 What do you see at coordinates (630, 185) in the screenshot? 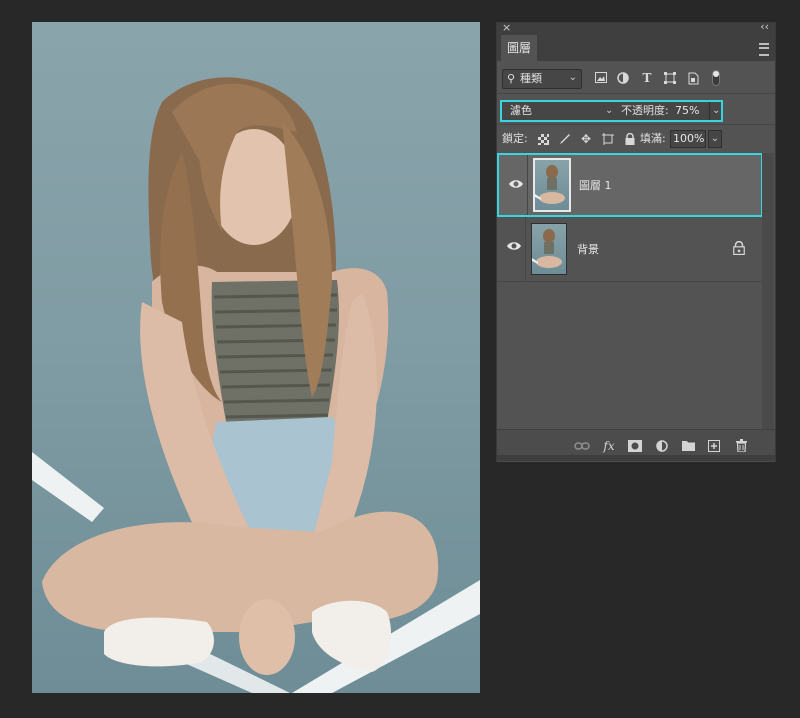
I see `layer-row-layer-1: 圖層 1` at bounding box center [630, 185].